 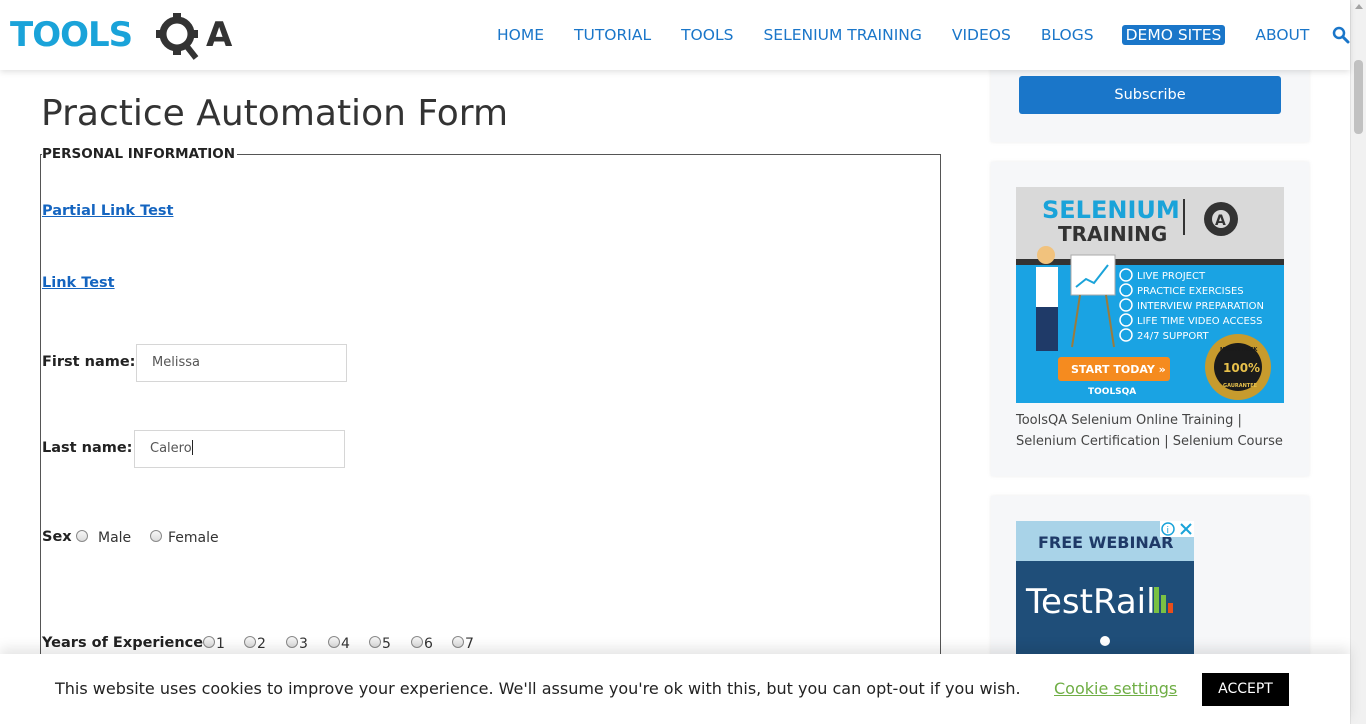 What do you see at coordinates (89, 362) in the screenshot?
I see `first-name-label: First name:` at bounding box center [89, 362].